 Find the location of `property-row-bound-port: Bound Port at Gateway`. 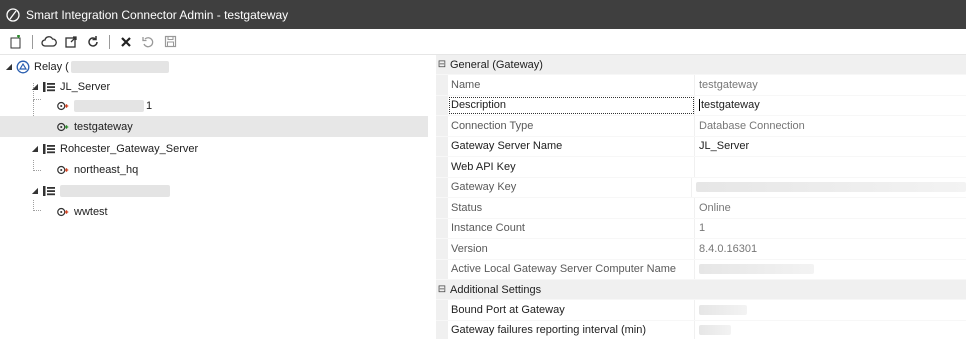

property-row-bound-port: Bound Port at Gateway is located at coordinates (701, 310).